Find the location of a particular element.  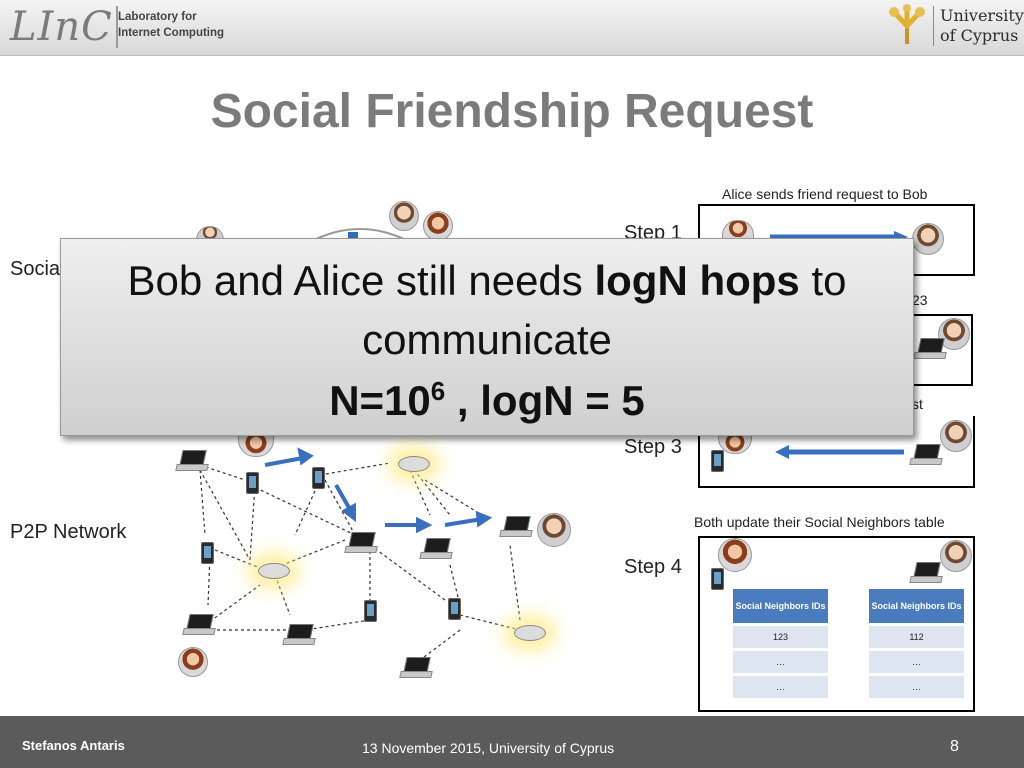

university-line2: of Cyprus is located at coordinates (979, 35).